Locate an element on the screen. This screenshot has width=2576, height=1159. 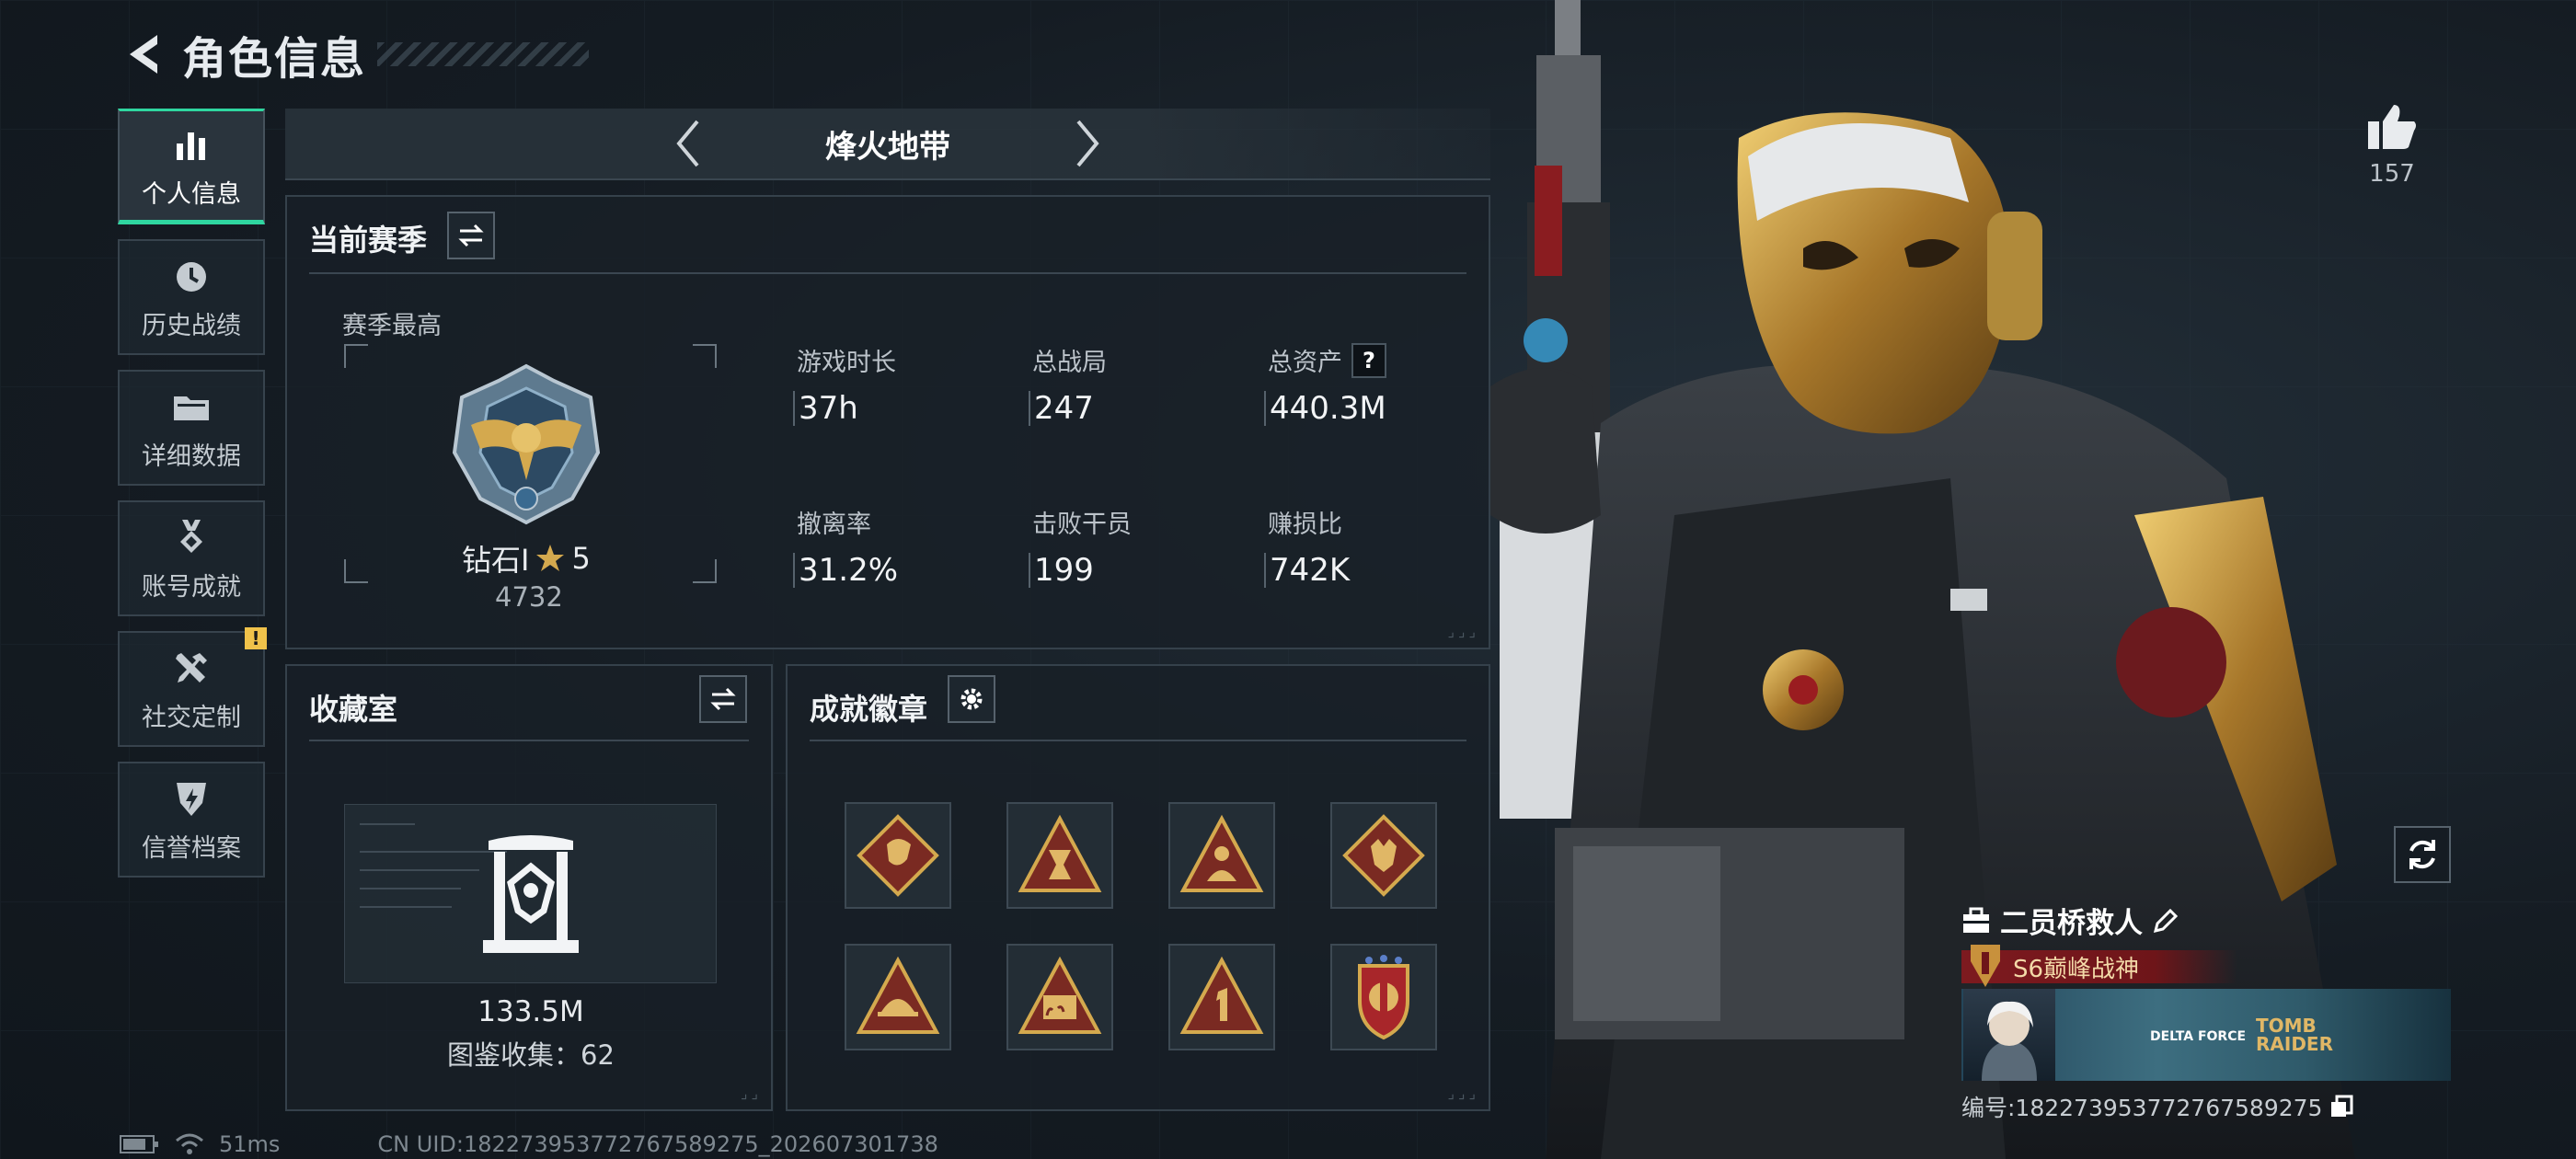
delta-force-logo: DELTA FORCE is located at coordinates (2198, 1036).